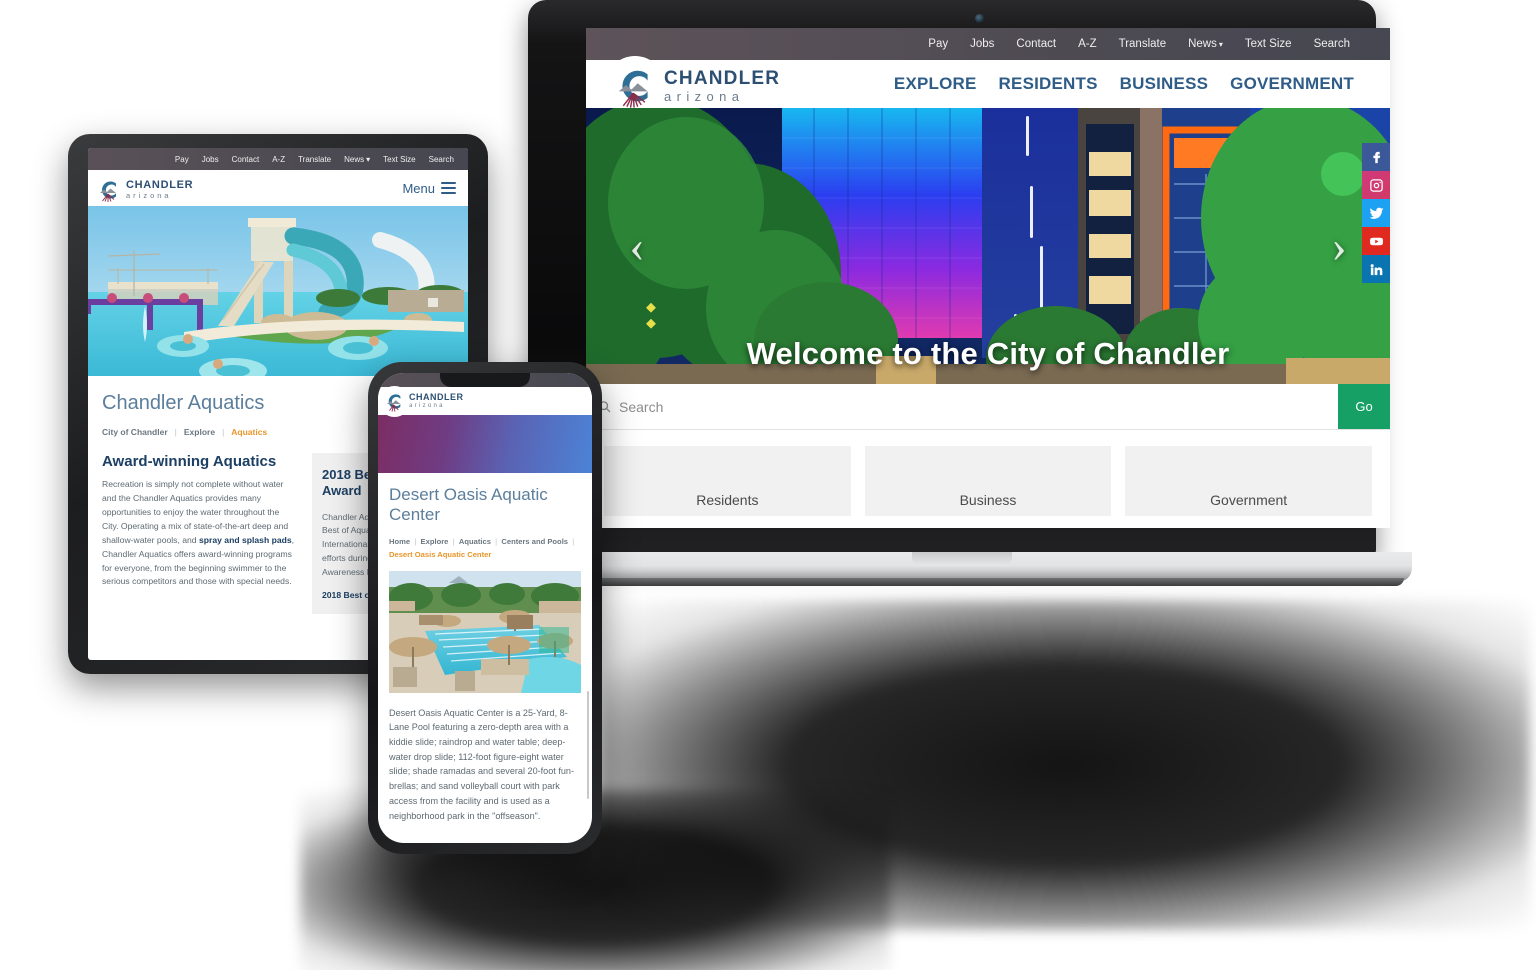  What do you see at coordinates (448, 188) in the screenshot?
I see `hamburger-icon` at bounding box center [448, 188].